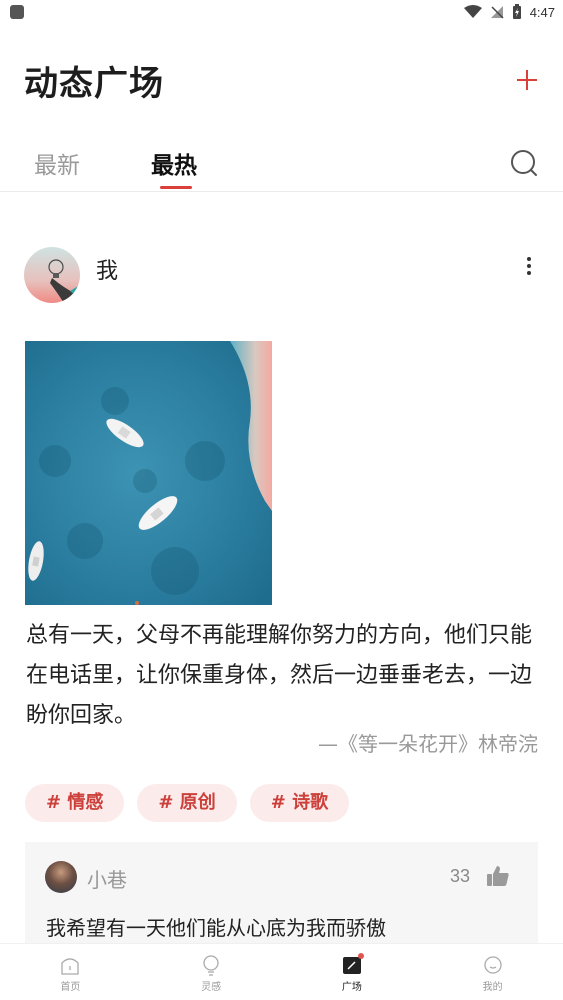  Describe the element at coordinates (281, 12) in the screenshot. I see `status-bar: 4:47` at that location.